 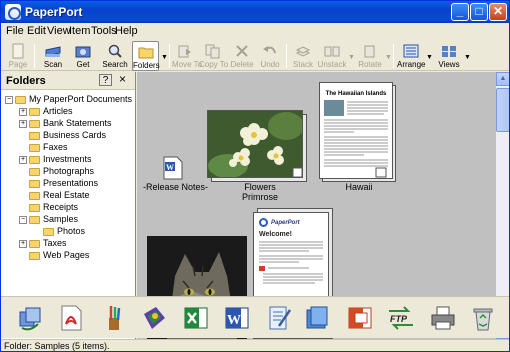 I want to click on views-button: Views, so click(x=449, y=56).